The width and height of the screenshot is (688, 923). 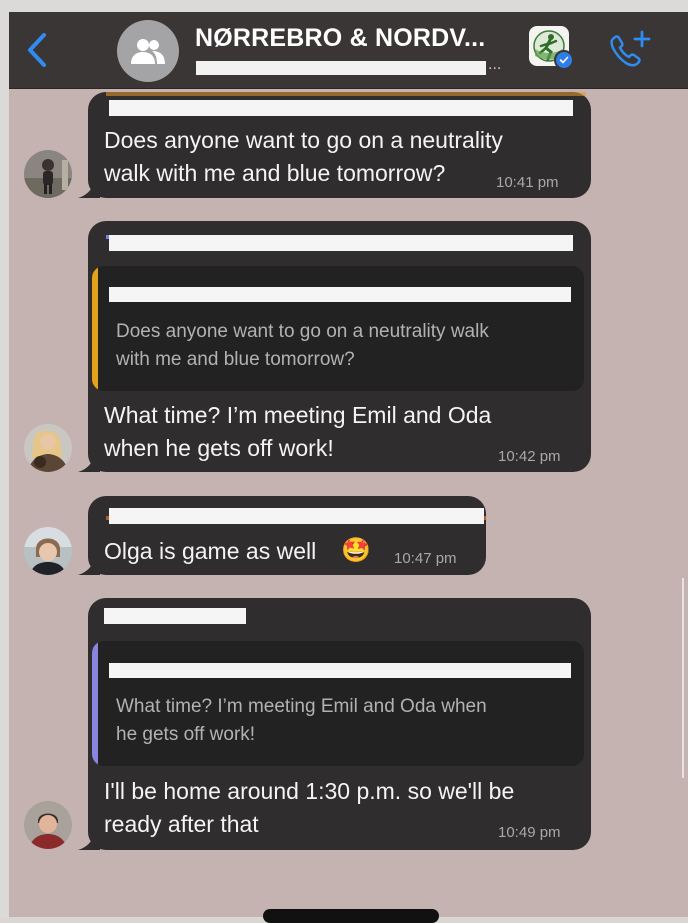 I want to click on frame-left, so click(x=4, y=458).